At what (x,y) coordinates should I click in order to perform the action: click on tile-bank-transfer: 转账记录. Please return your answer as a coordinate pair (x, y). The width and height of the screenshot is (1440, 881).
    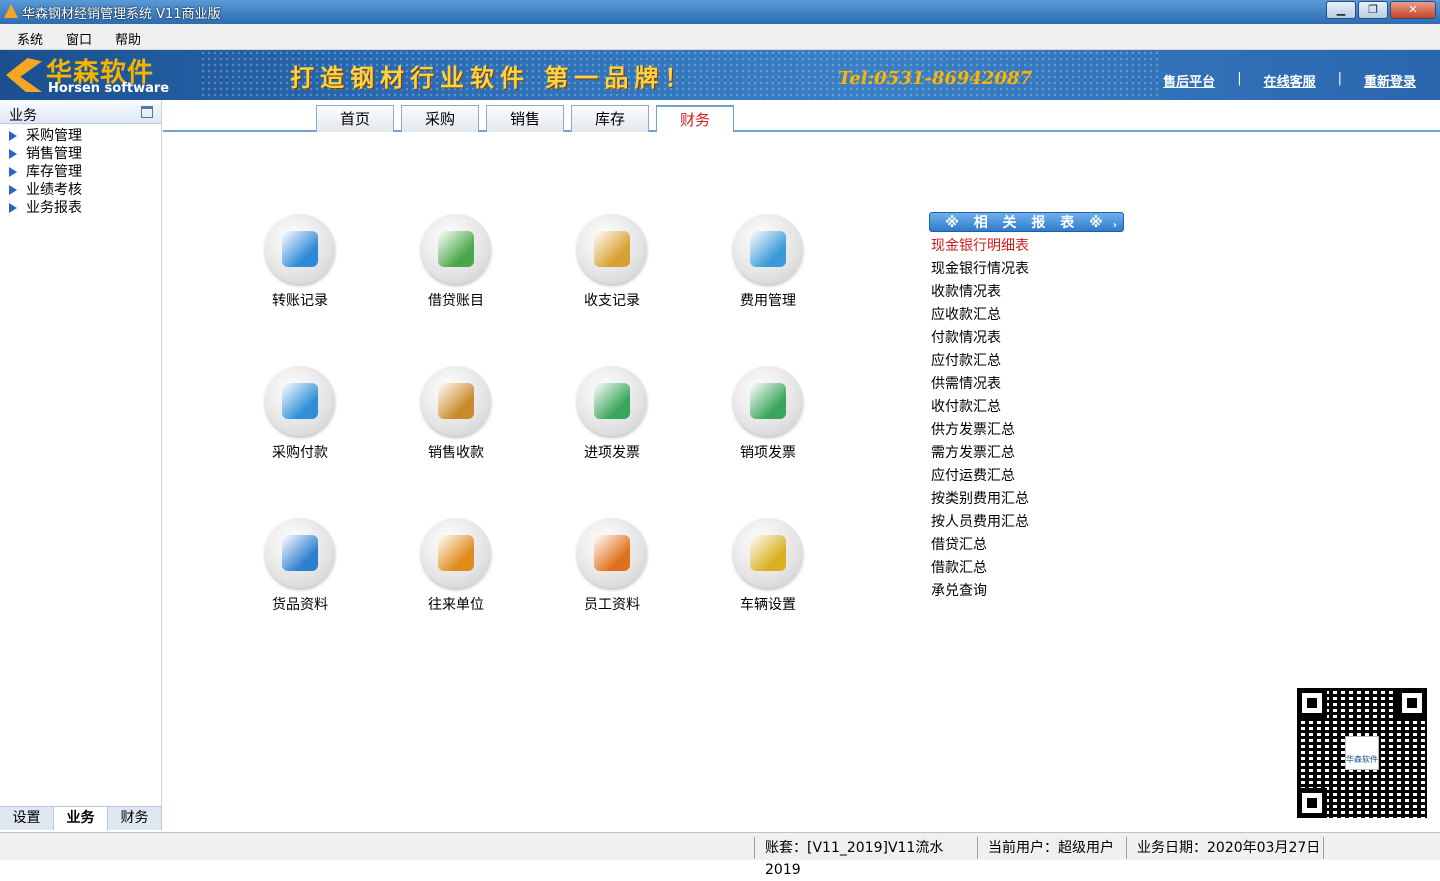
    Looking at the image, I should click on (300, 269).